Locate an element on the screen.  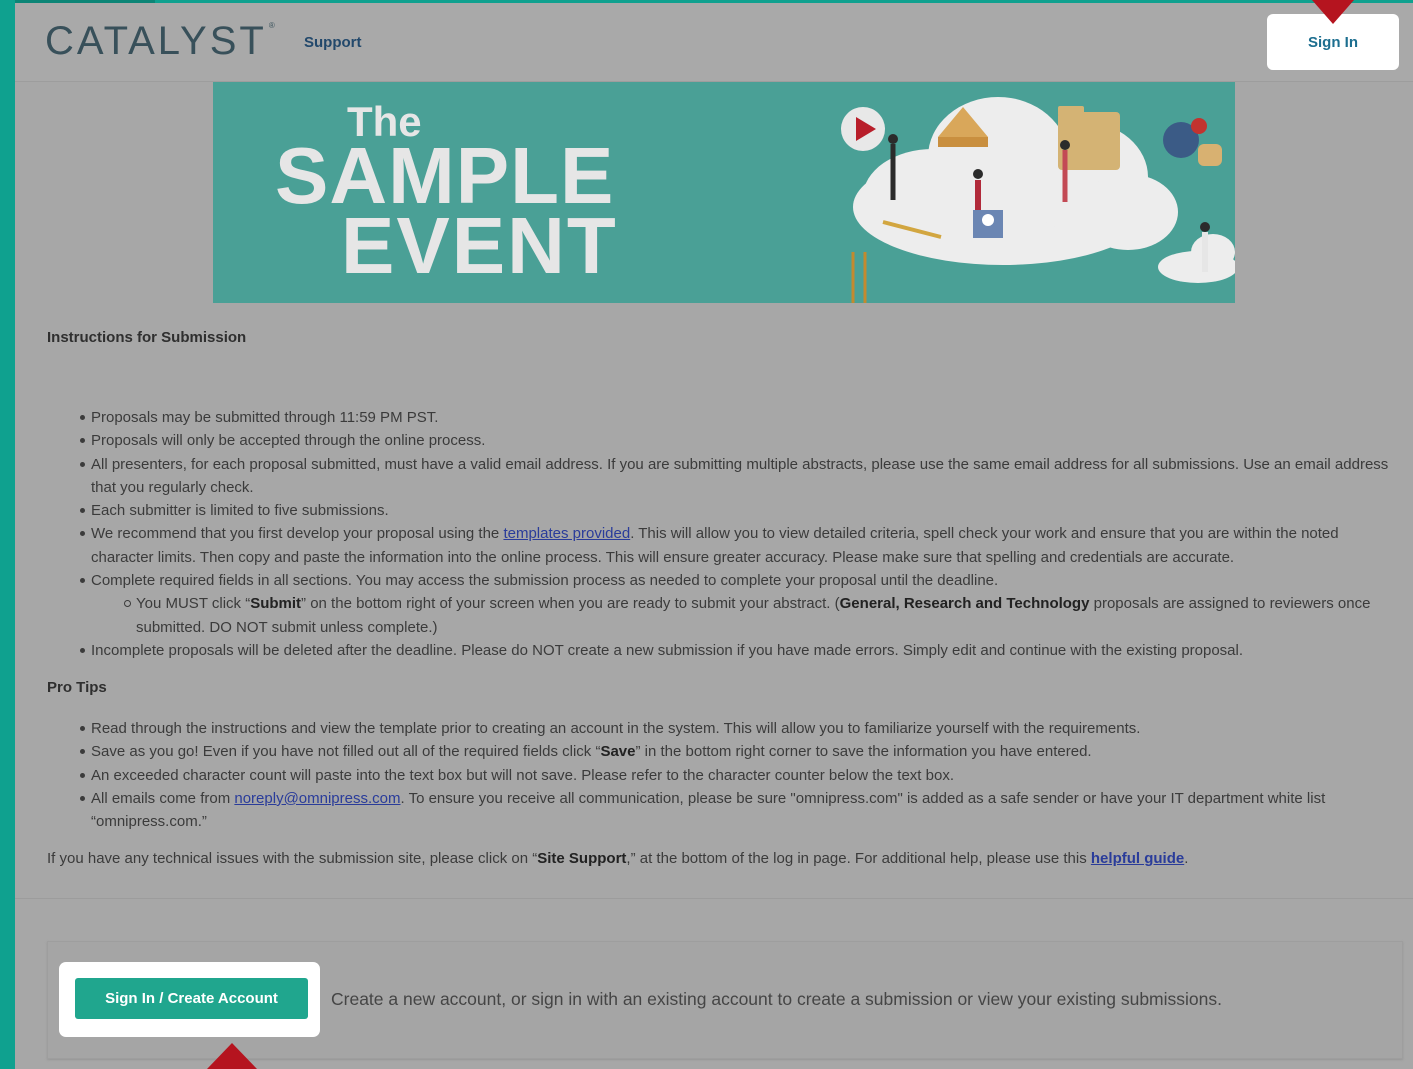
submit-bold: Submit is located at coordinates (276, 604).